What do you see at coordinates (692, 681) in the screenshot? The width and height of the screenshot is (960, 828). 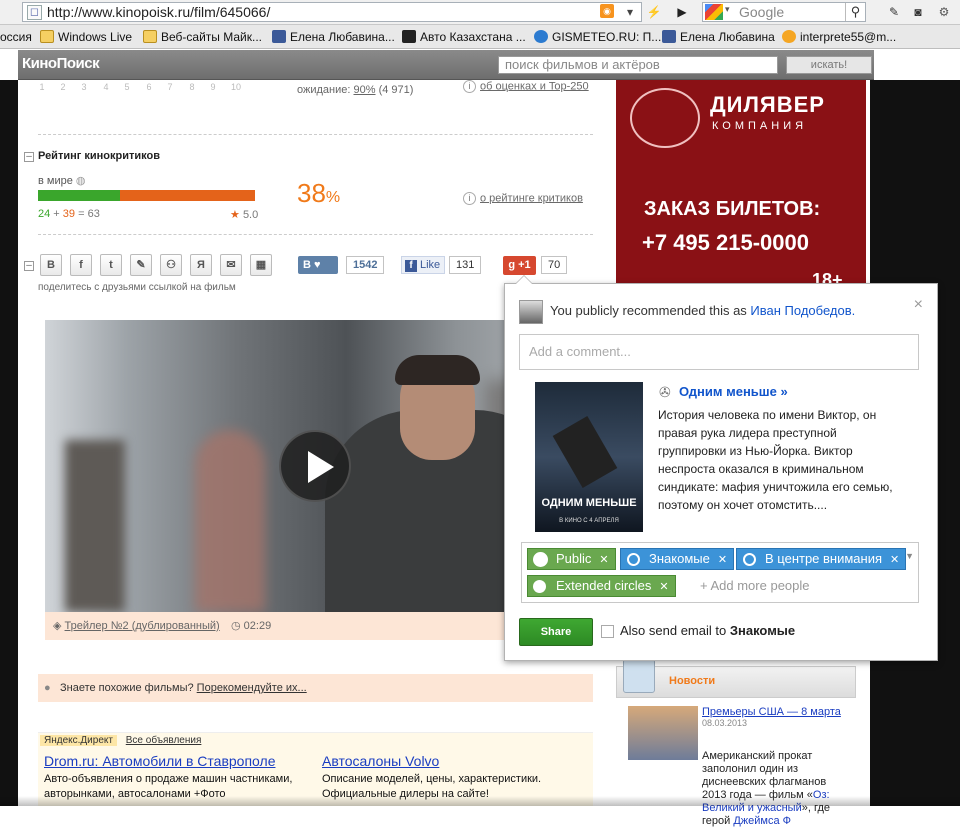 I see `news-heading: Новости` at bounding box center [692, 681].